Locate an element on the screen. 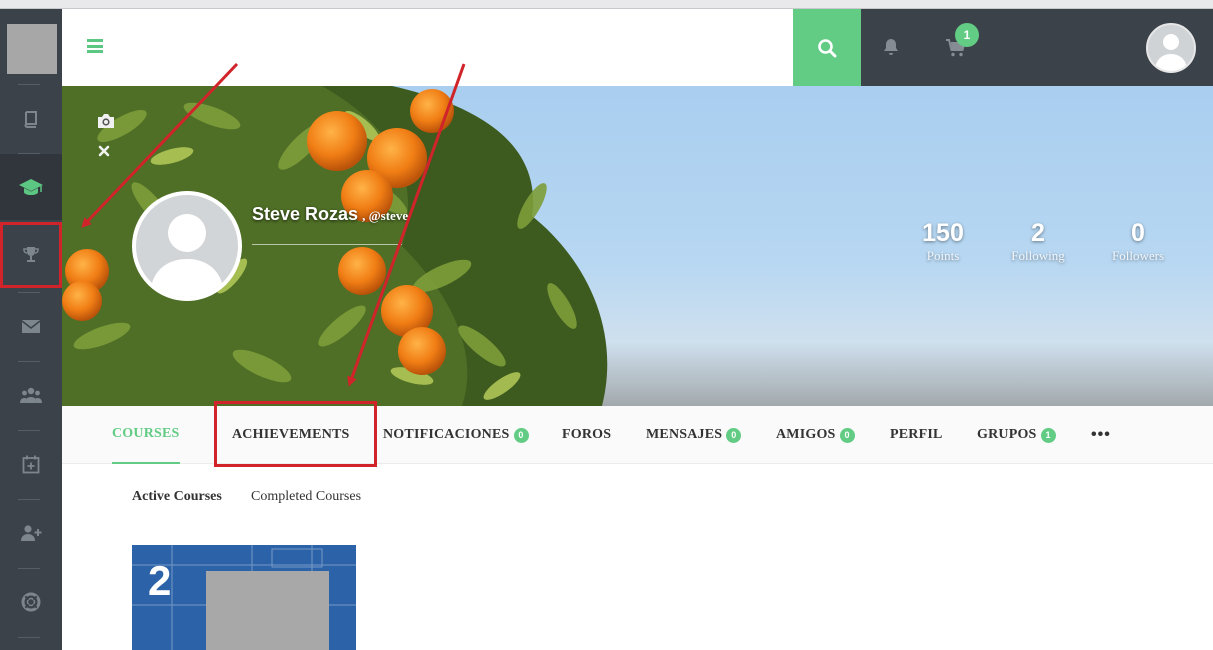 This screenshot has width=1213, height=650. user-plus-icon is located at coordinates (31, 533).